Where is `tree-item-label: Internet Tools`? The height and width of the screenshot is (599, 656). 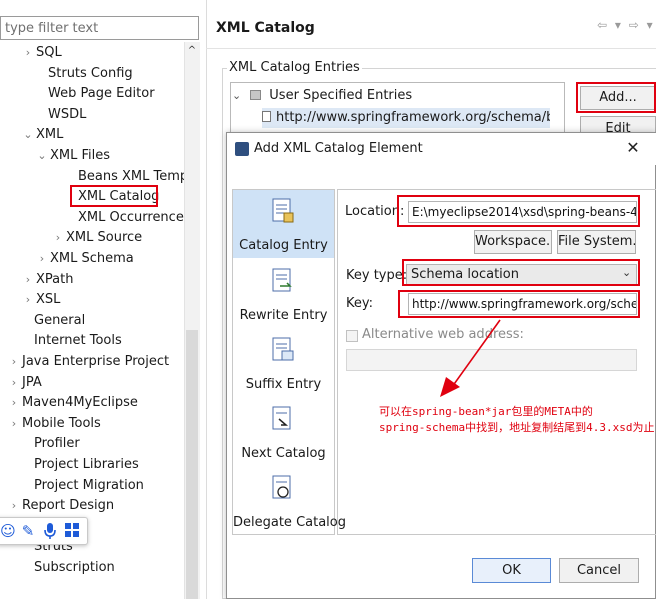 tree-item-label: Internet Tools is located at coordinates (78, 340).